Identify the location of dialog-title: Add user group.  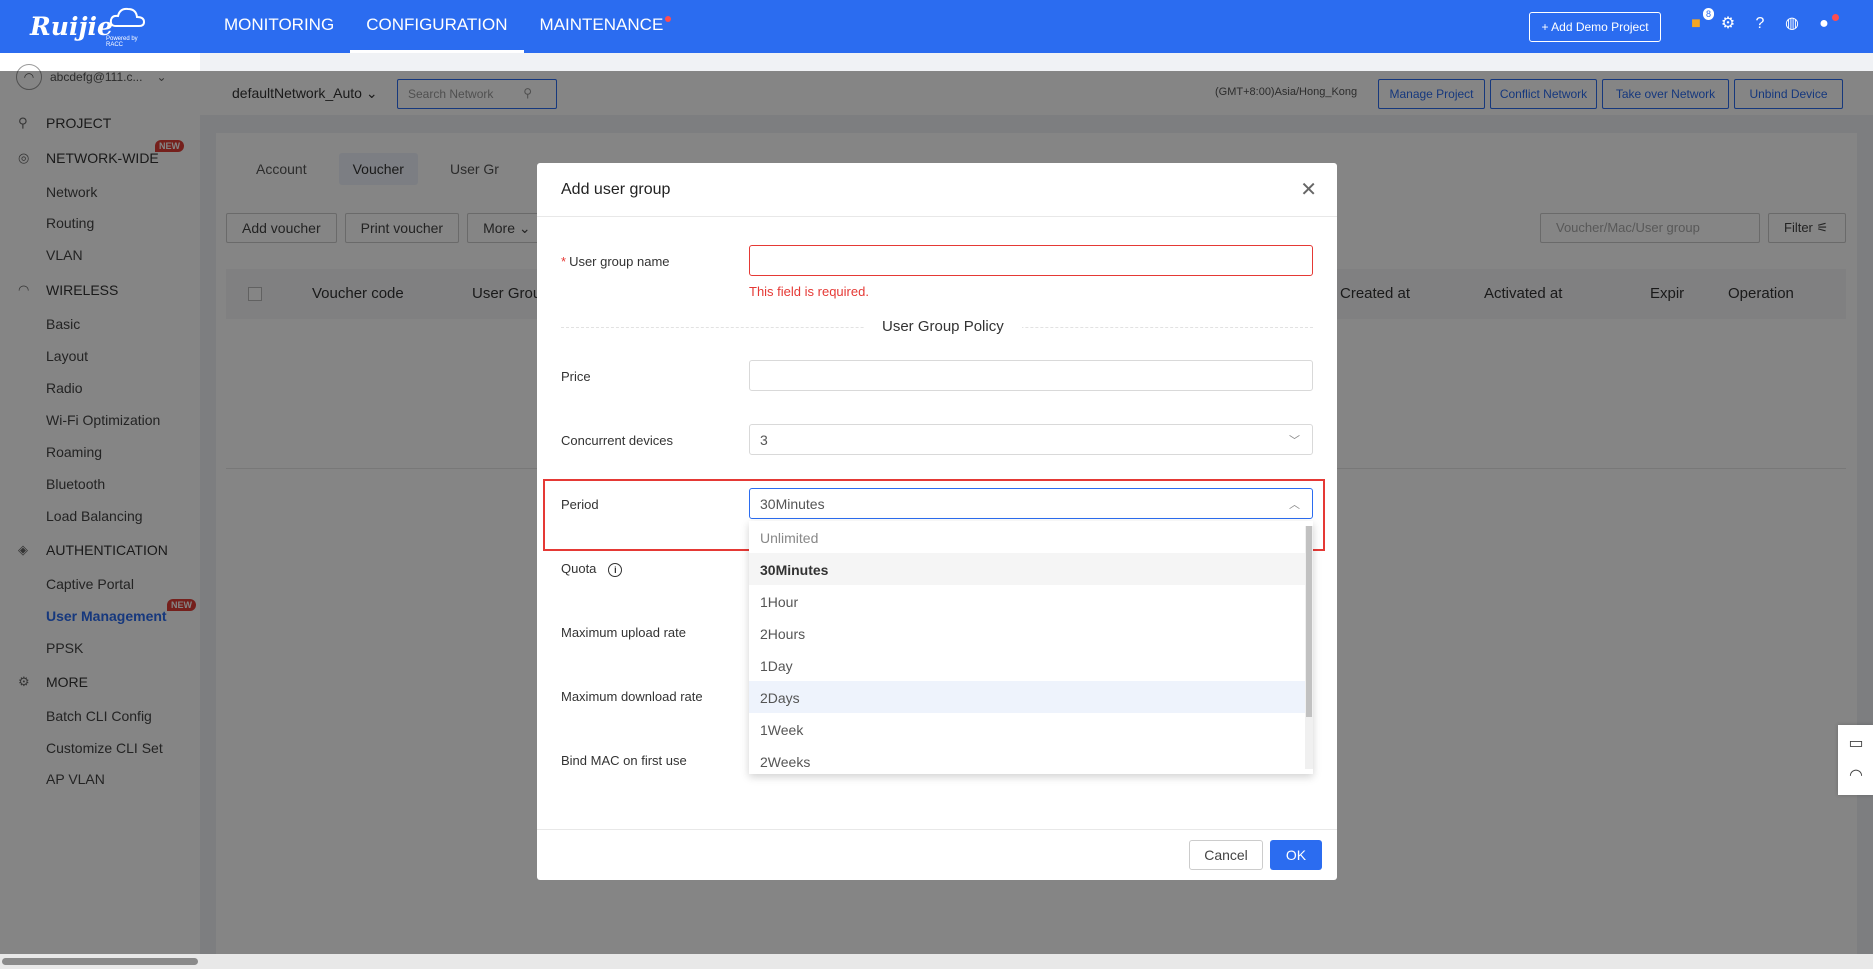
(616, 189).